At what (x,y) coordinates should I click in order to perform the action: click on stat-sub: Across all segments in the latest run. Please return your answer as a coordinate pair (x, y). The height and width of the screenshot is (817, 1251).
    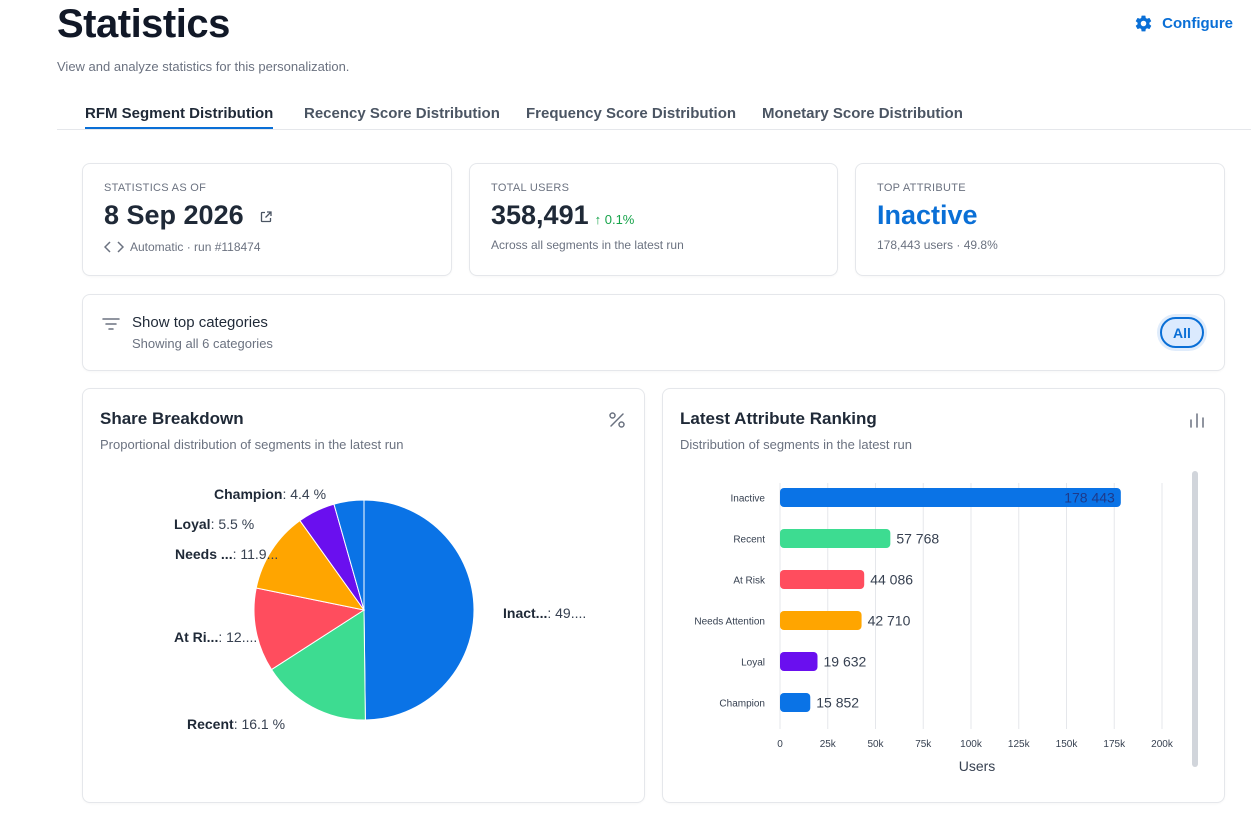
    Looking at the image, I should click on (587, 245).